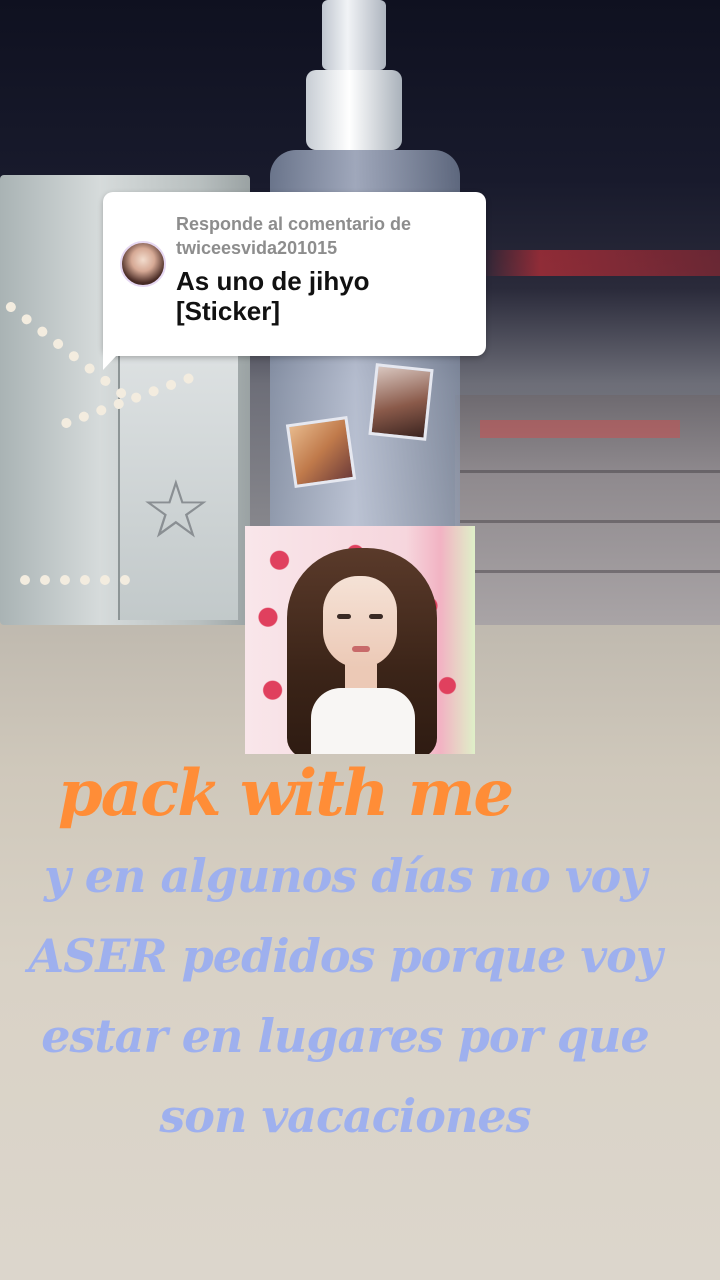 The image size is (720, 1280). I want to click on commenter-username: twiceesvida201015, so click(326, 248).